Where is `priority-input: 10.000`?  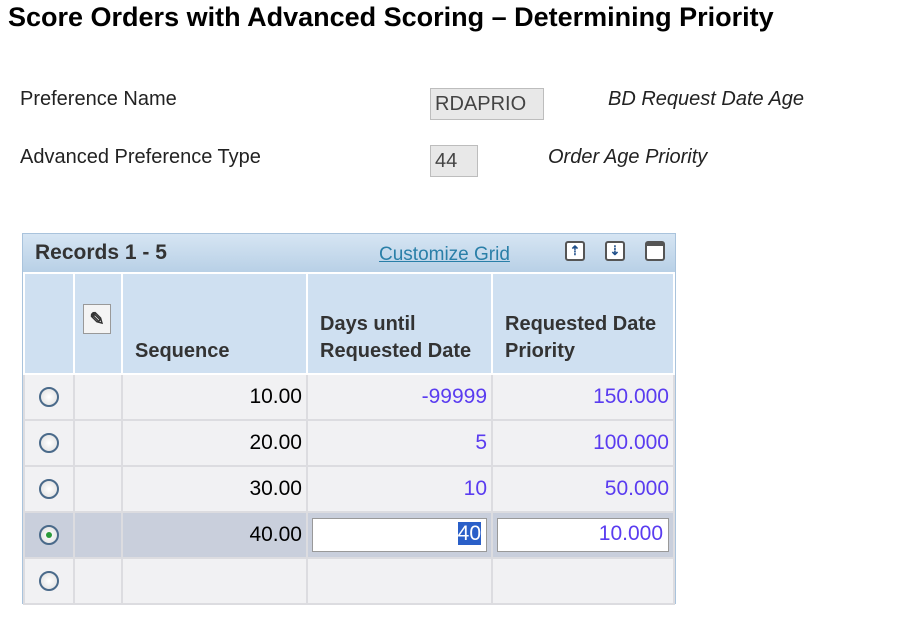 priority-input: 10.000 is located at coordinates (583, 535).